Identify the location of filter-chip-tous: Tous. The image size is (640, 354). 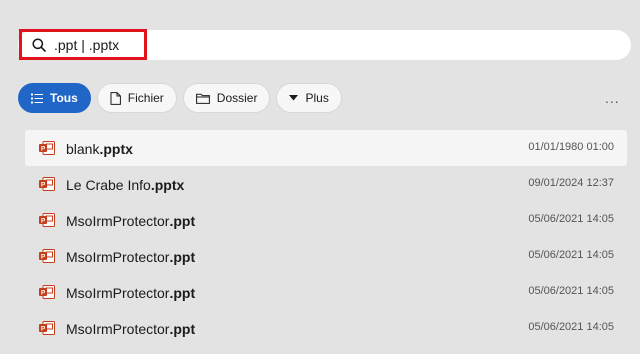
(54, 98).